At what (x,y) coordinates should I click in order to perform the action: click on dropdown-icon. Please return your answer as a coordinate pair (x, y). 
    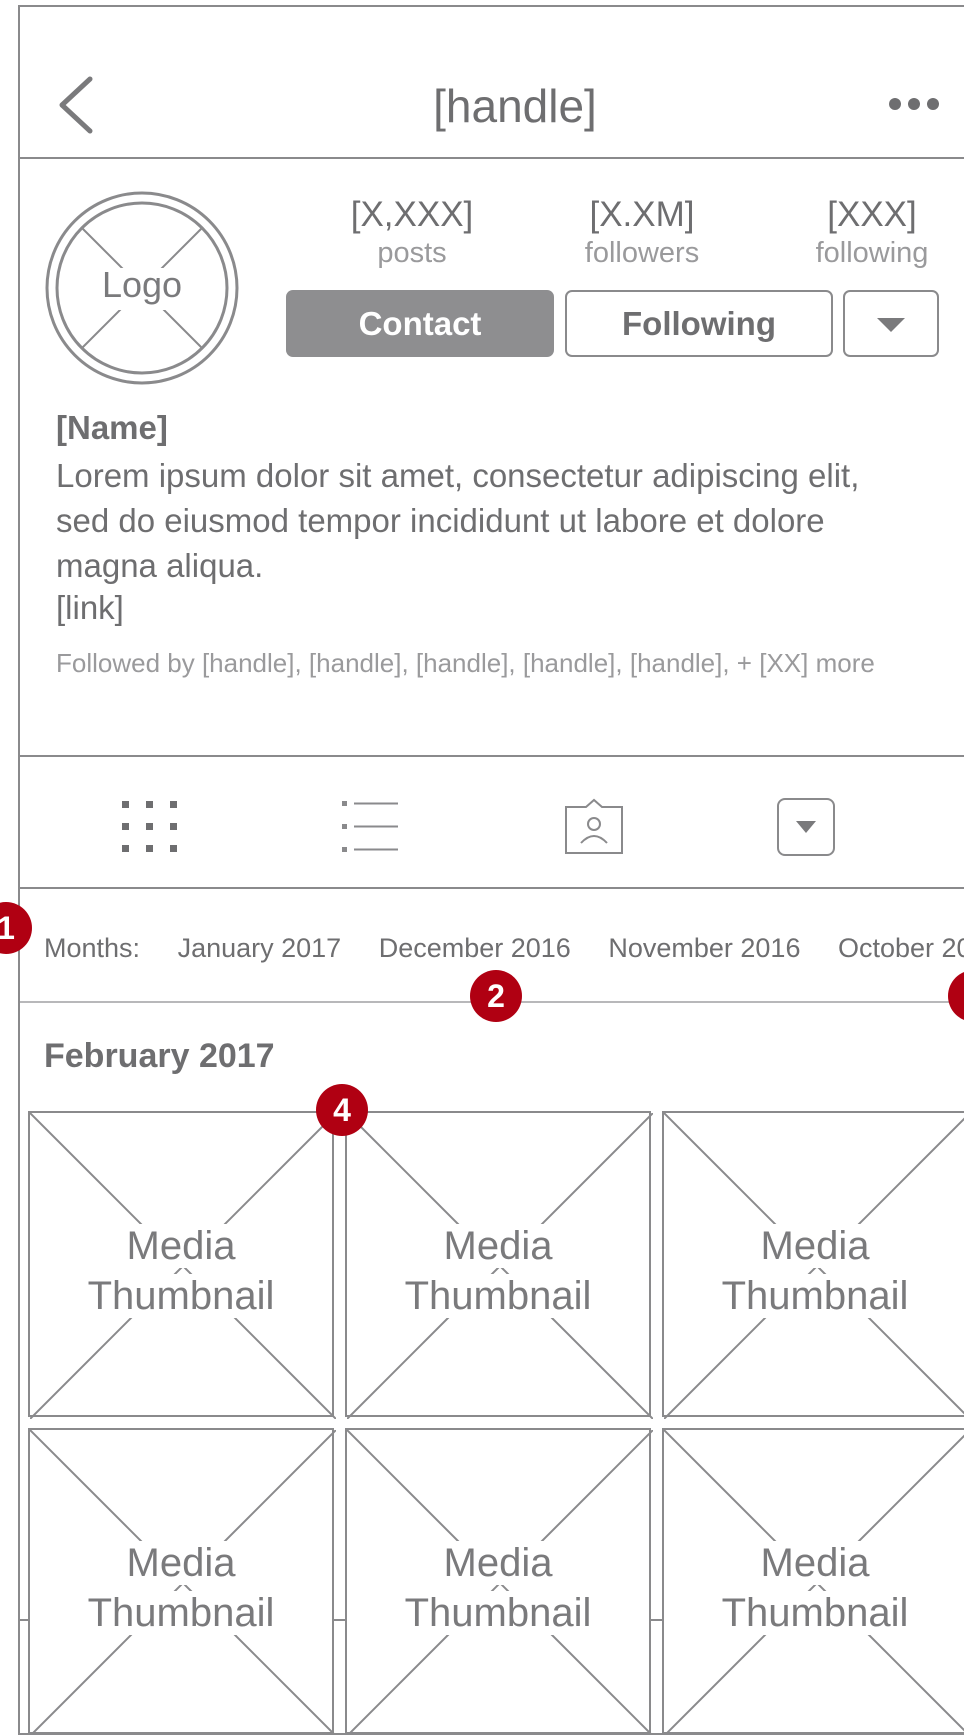
    Looking at the image, I should click on (806, 827).